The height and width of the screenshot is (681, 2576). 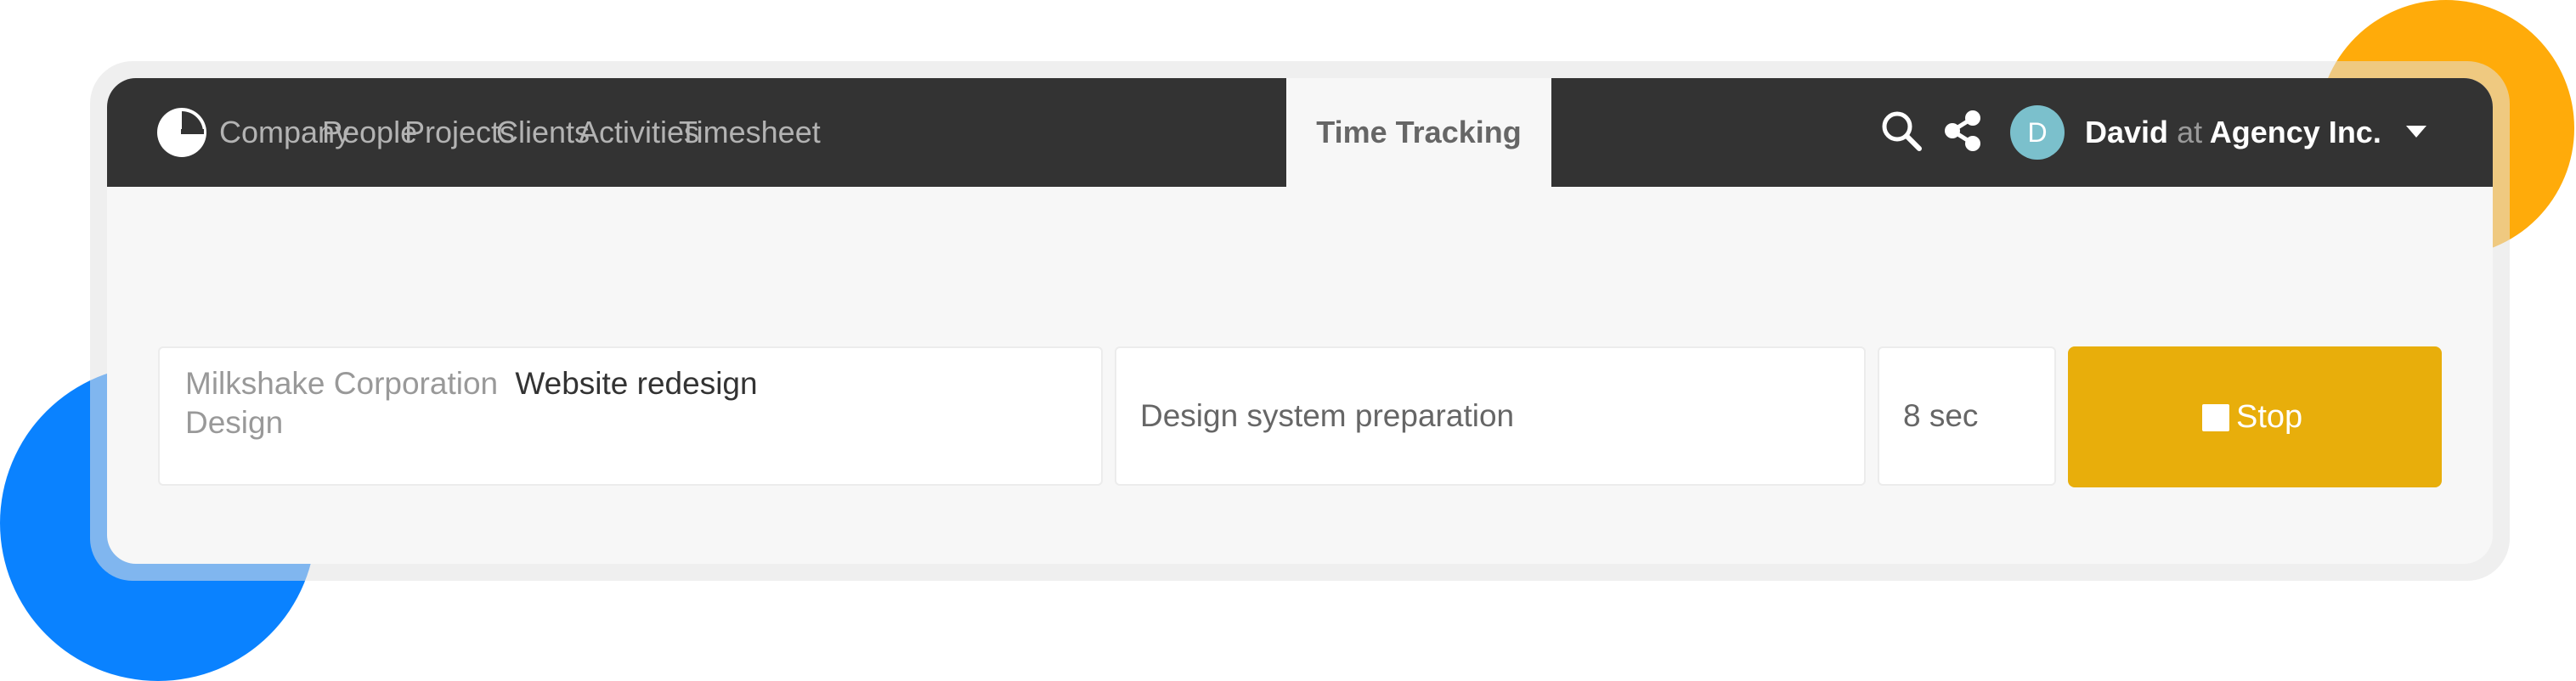 What do you see at coordinates (2295, 132) in the screenshot?
I see `user-org: Agency Inc.` at bounding box center [2295, 132].